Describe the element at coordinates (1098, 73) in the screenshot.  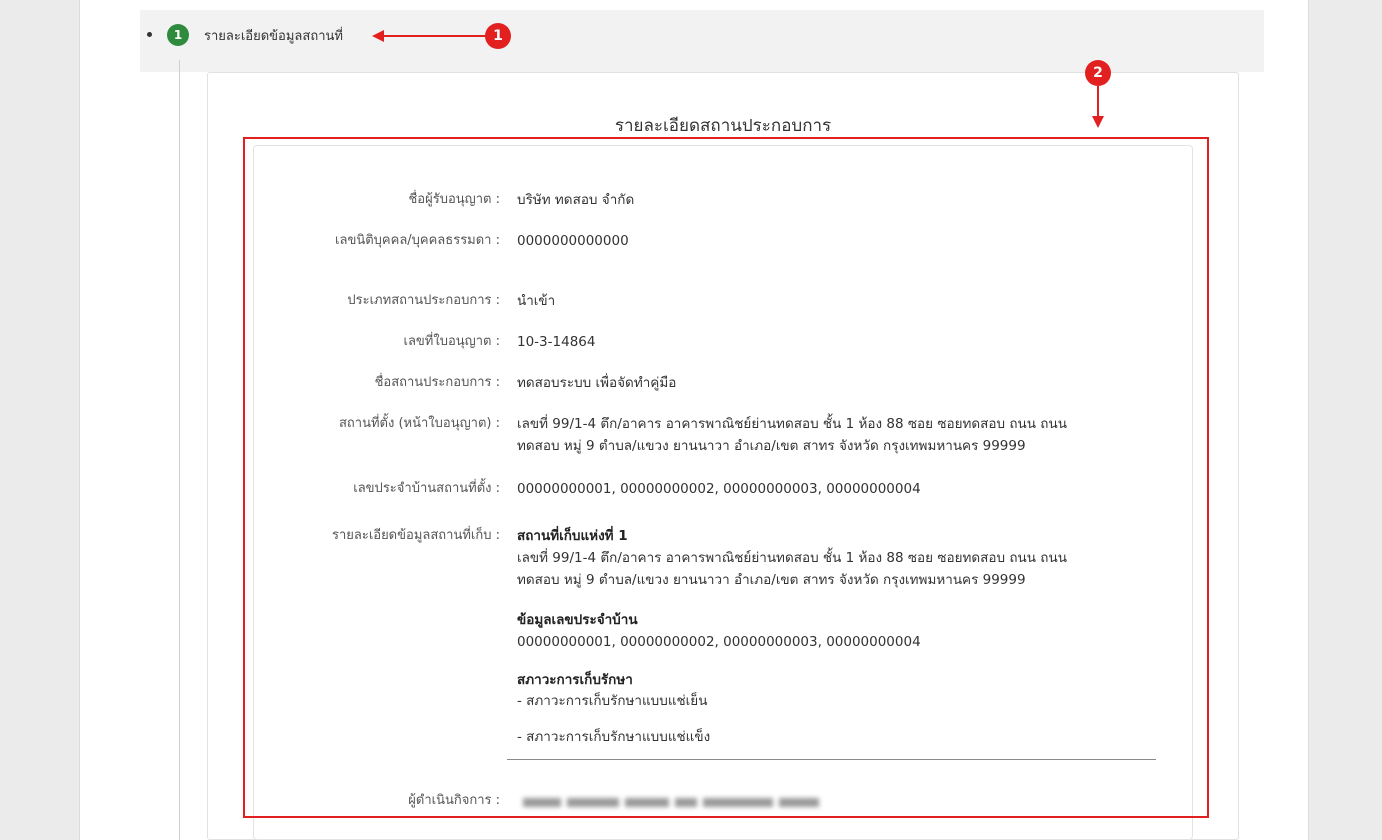
I see `annotation-badge-2: 2` at that location.